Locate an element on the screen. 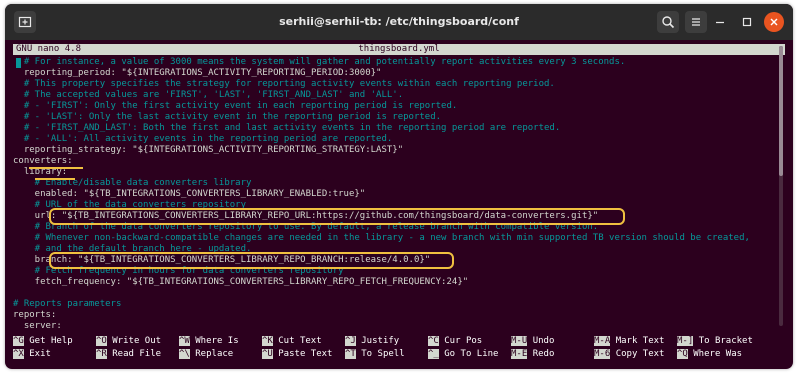 Image resolution: width=800 pixels, height=376 pixels. new-tab-icon is located at coordinates (25, 22).